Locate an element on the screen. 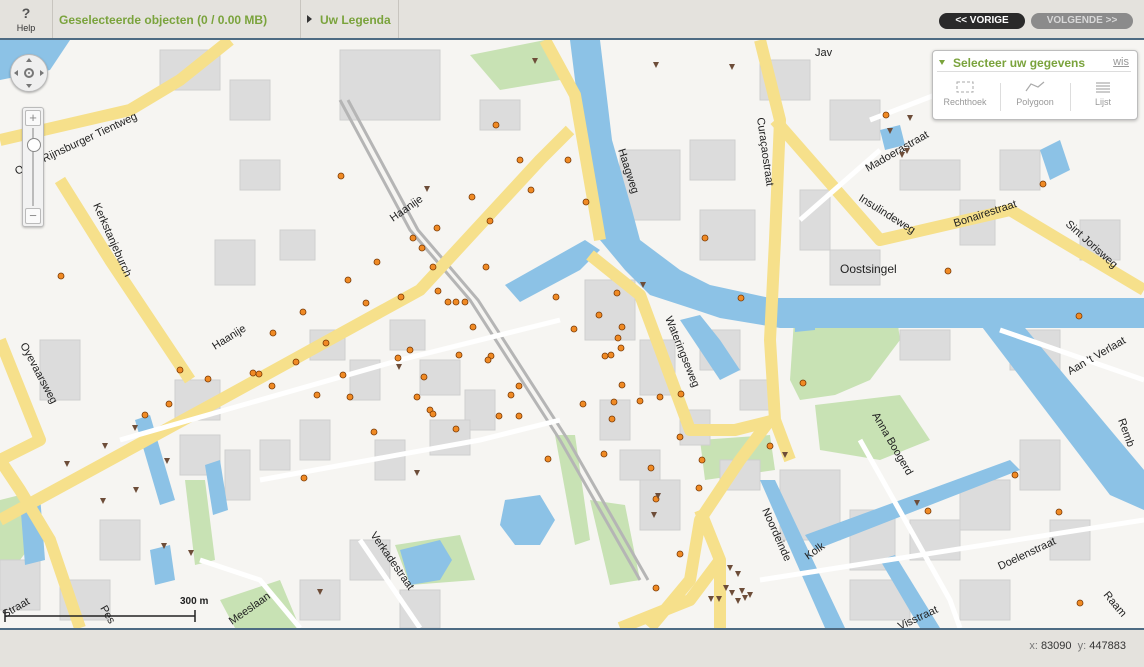 This screenshot has height=667, width=1144. x-coordinate-value: 83090 is located at coordinates (1056, 646).